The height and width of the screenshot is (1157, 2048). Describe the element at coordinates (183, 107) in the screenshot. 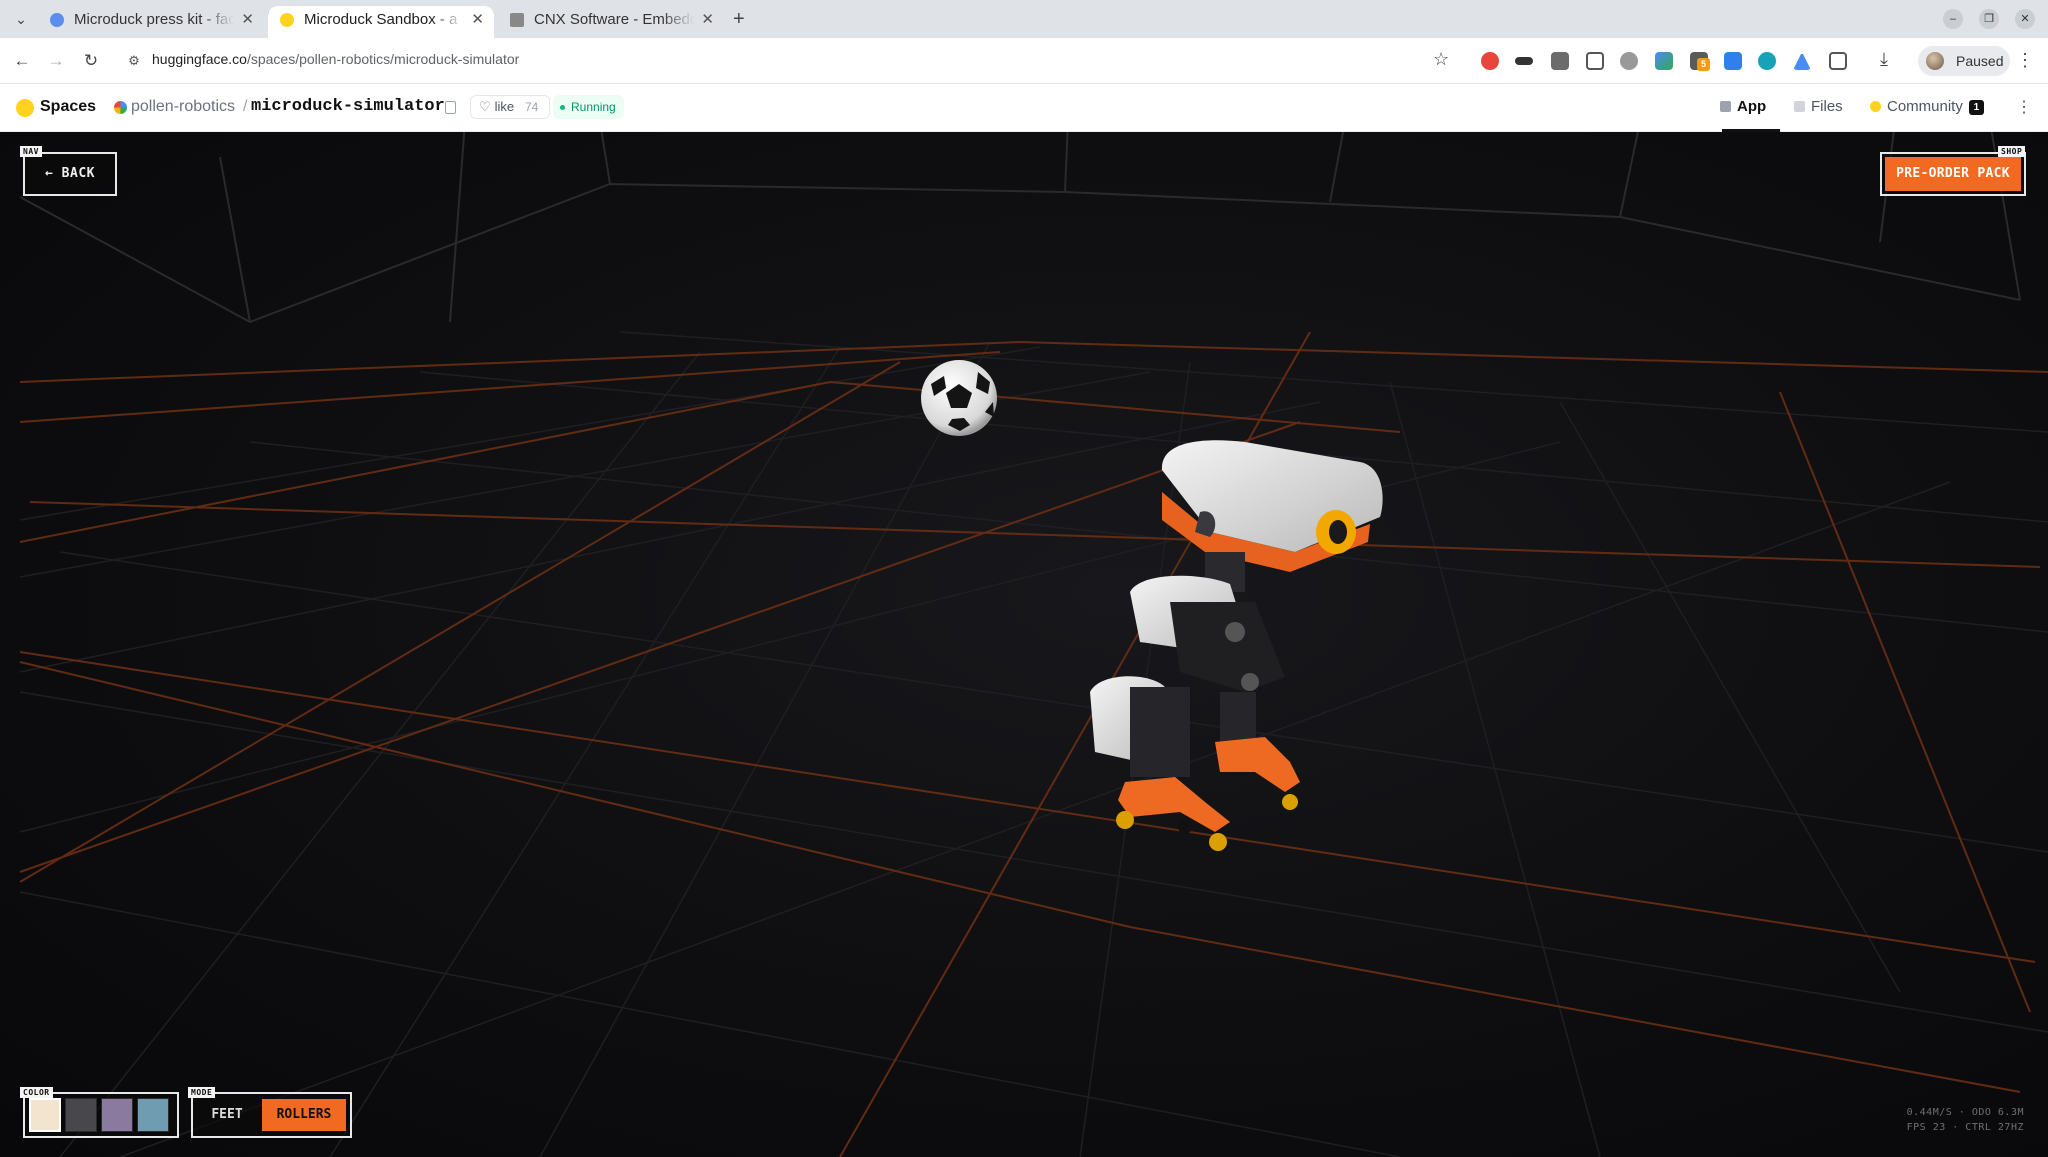

I see `org-link: pollen-robotics` at that location.